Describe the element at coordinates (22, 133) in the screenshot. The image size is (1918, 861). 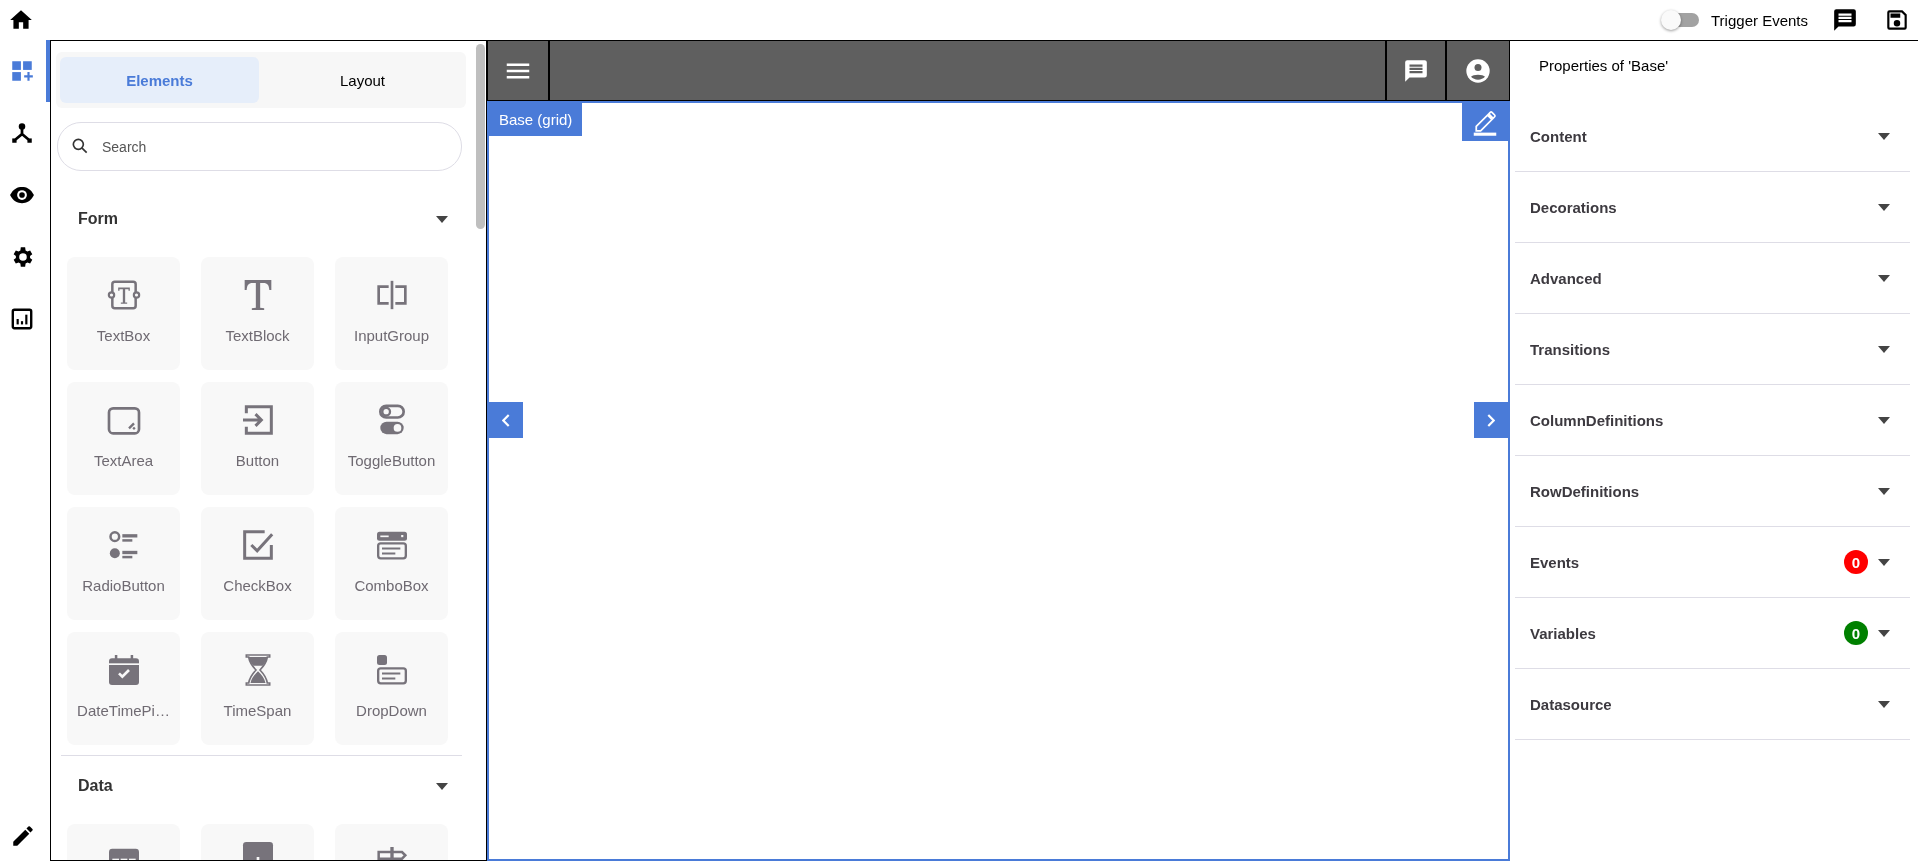
I see `branch-icon` at that location.